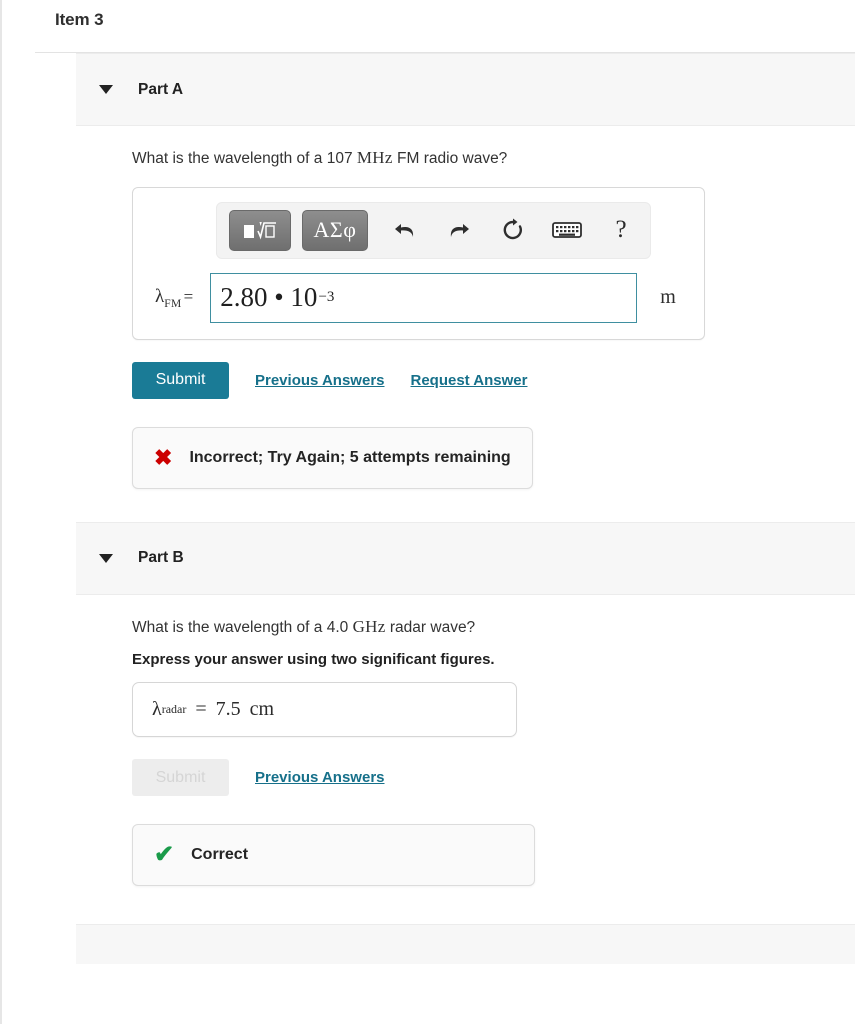  What do you see at coordinates (405, 230) in the screenshot?
I see `undo-icon` at bounding box center [405, 230].